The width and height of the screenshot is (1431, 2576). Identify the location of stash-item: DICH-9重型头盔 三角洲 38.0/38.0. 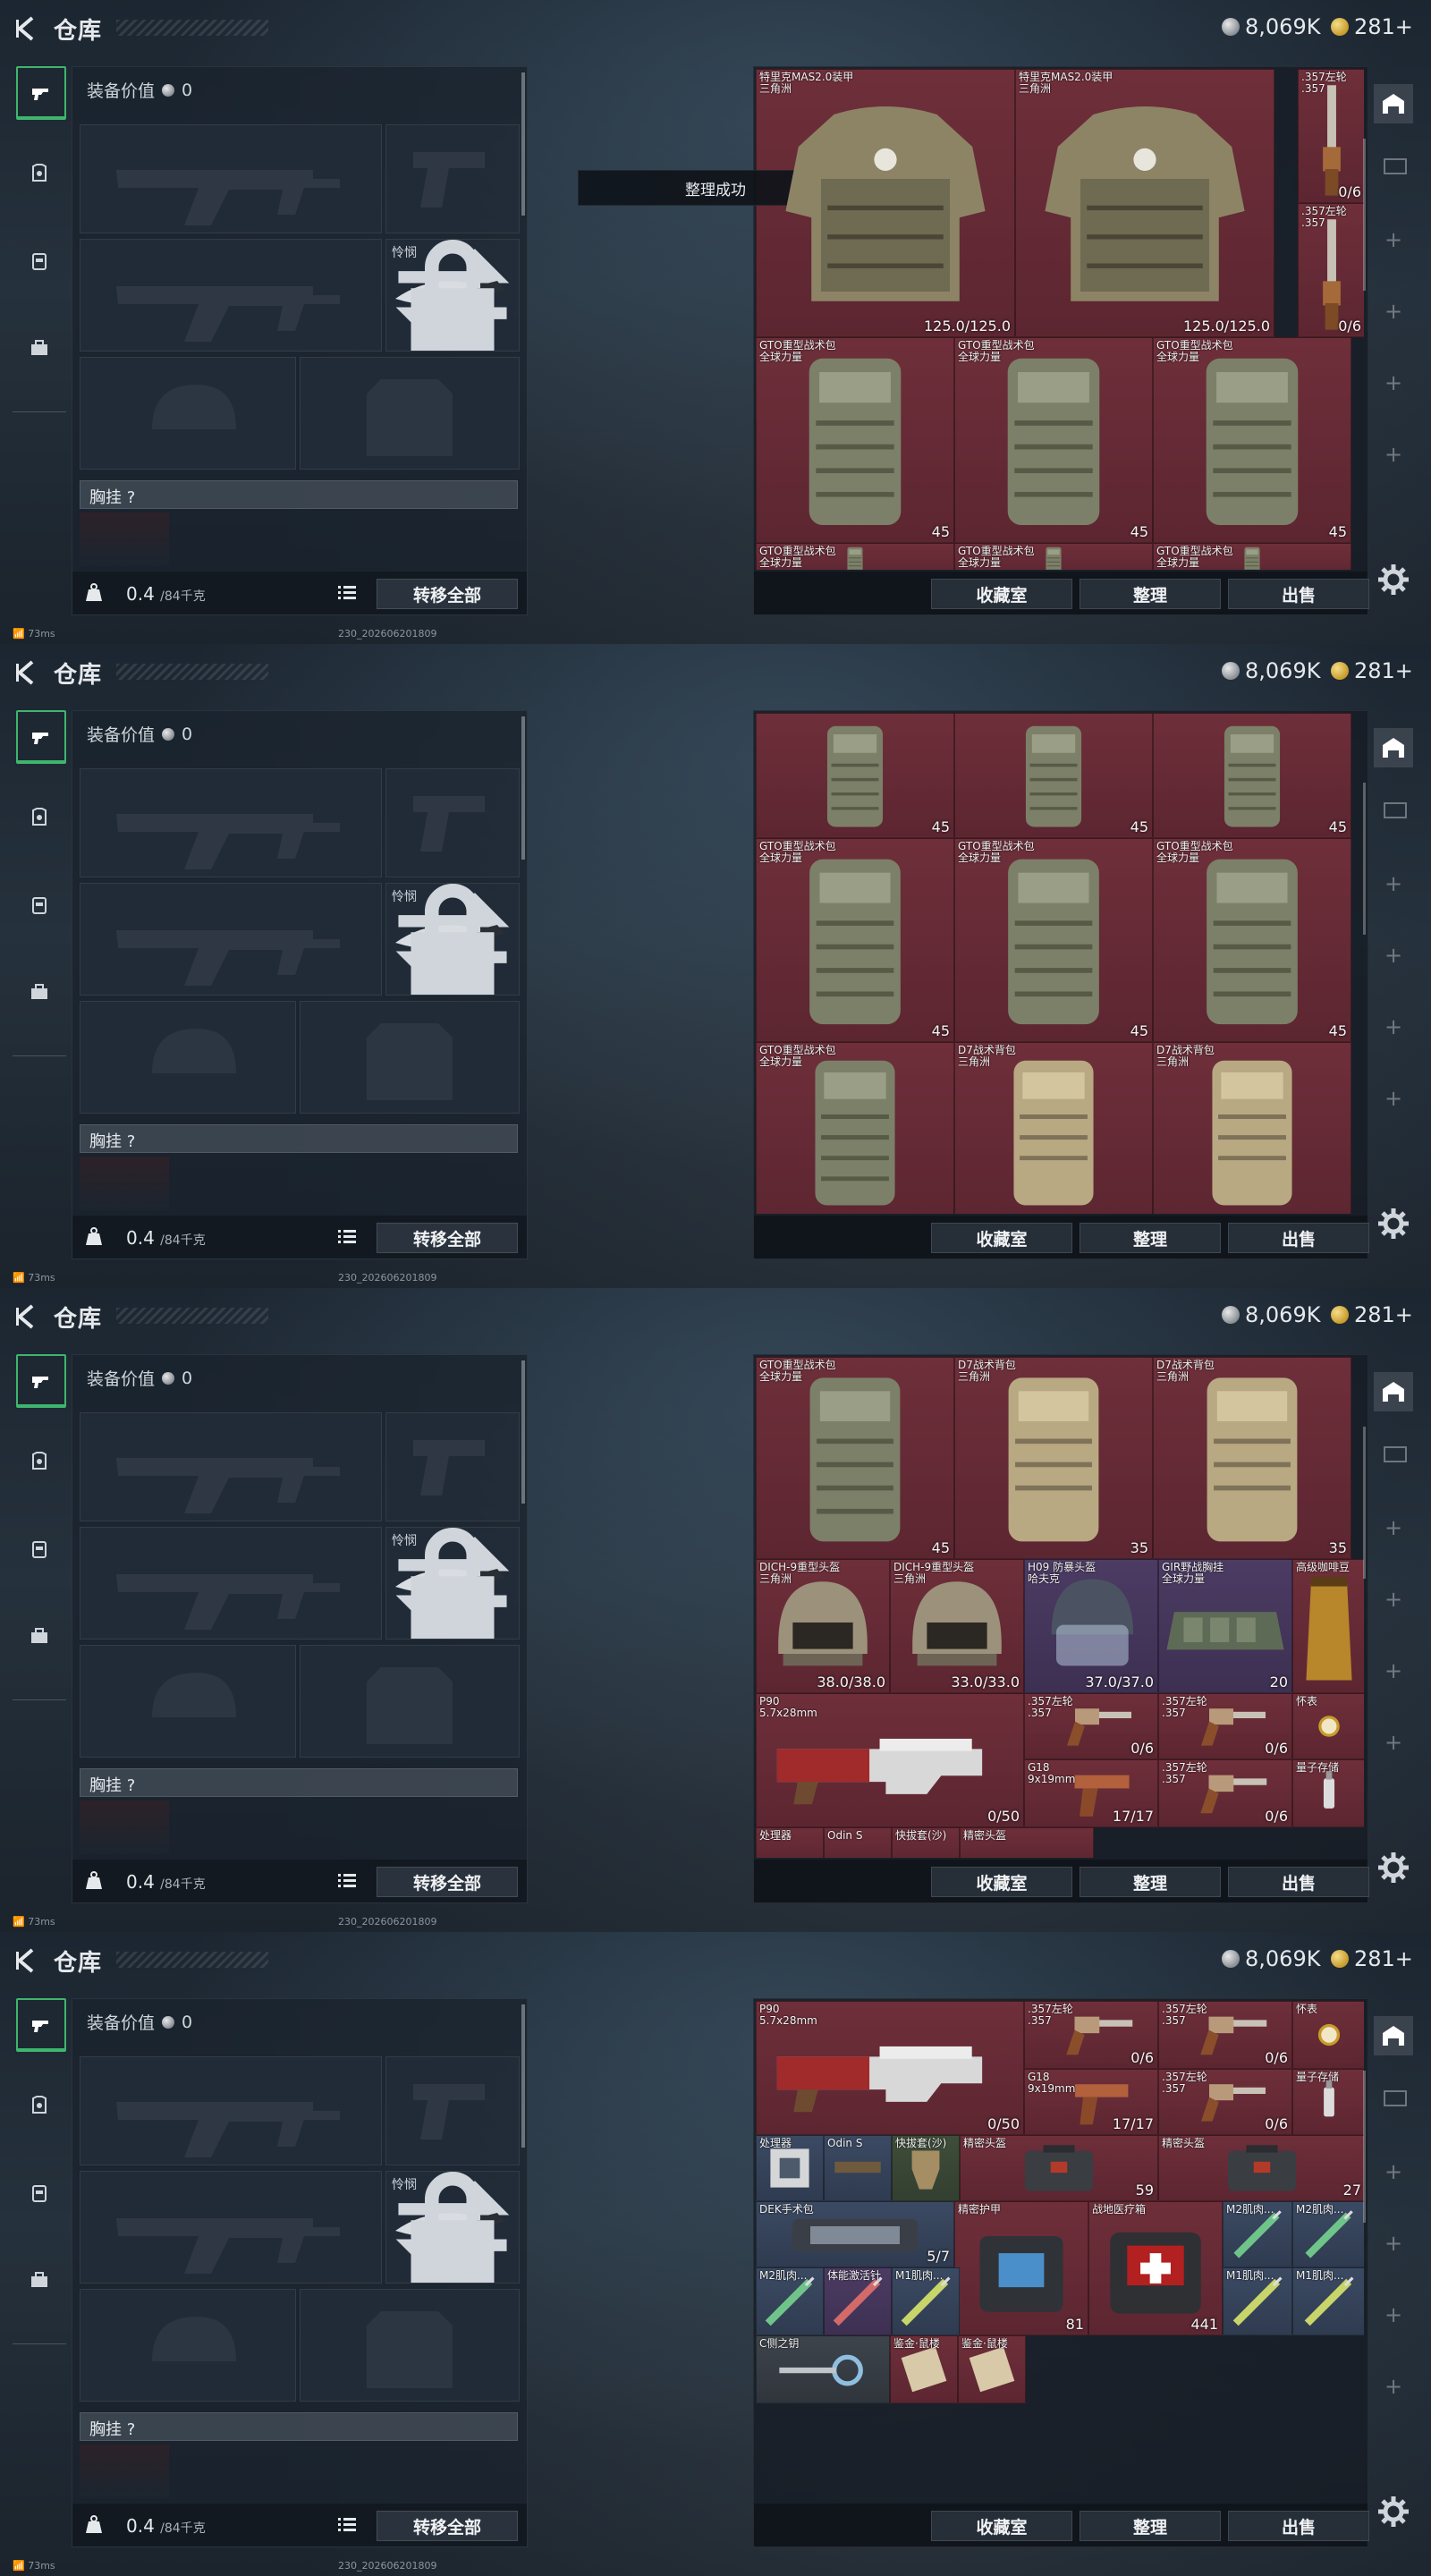
(823, 1626).